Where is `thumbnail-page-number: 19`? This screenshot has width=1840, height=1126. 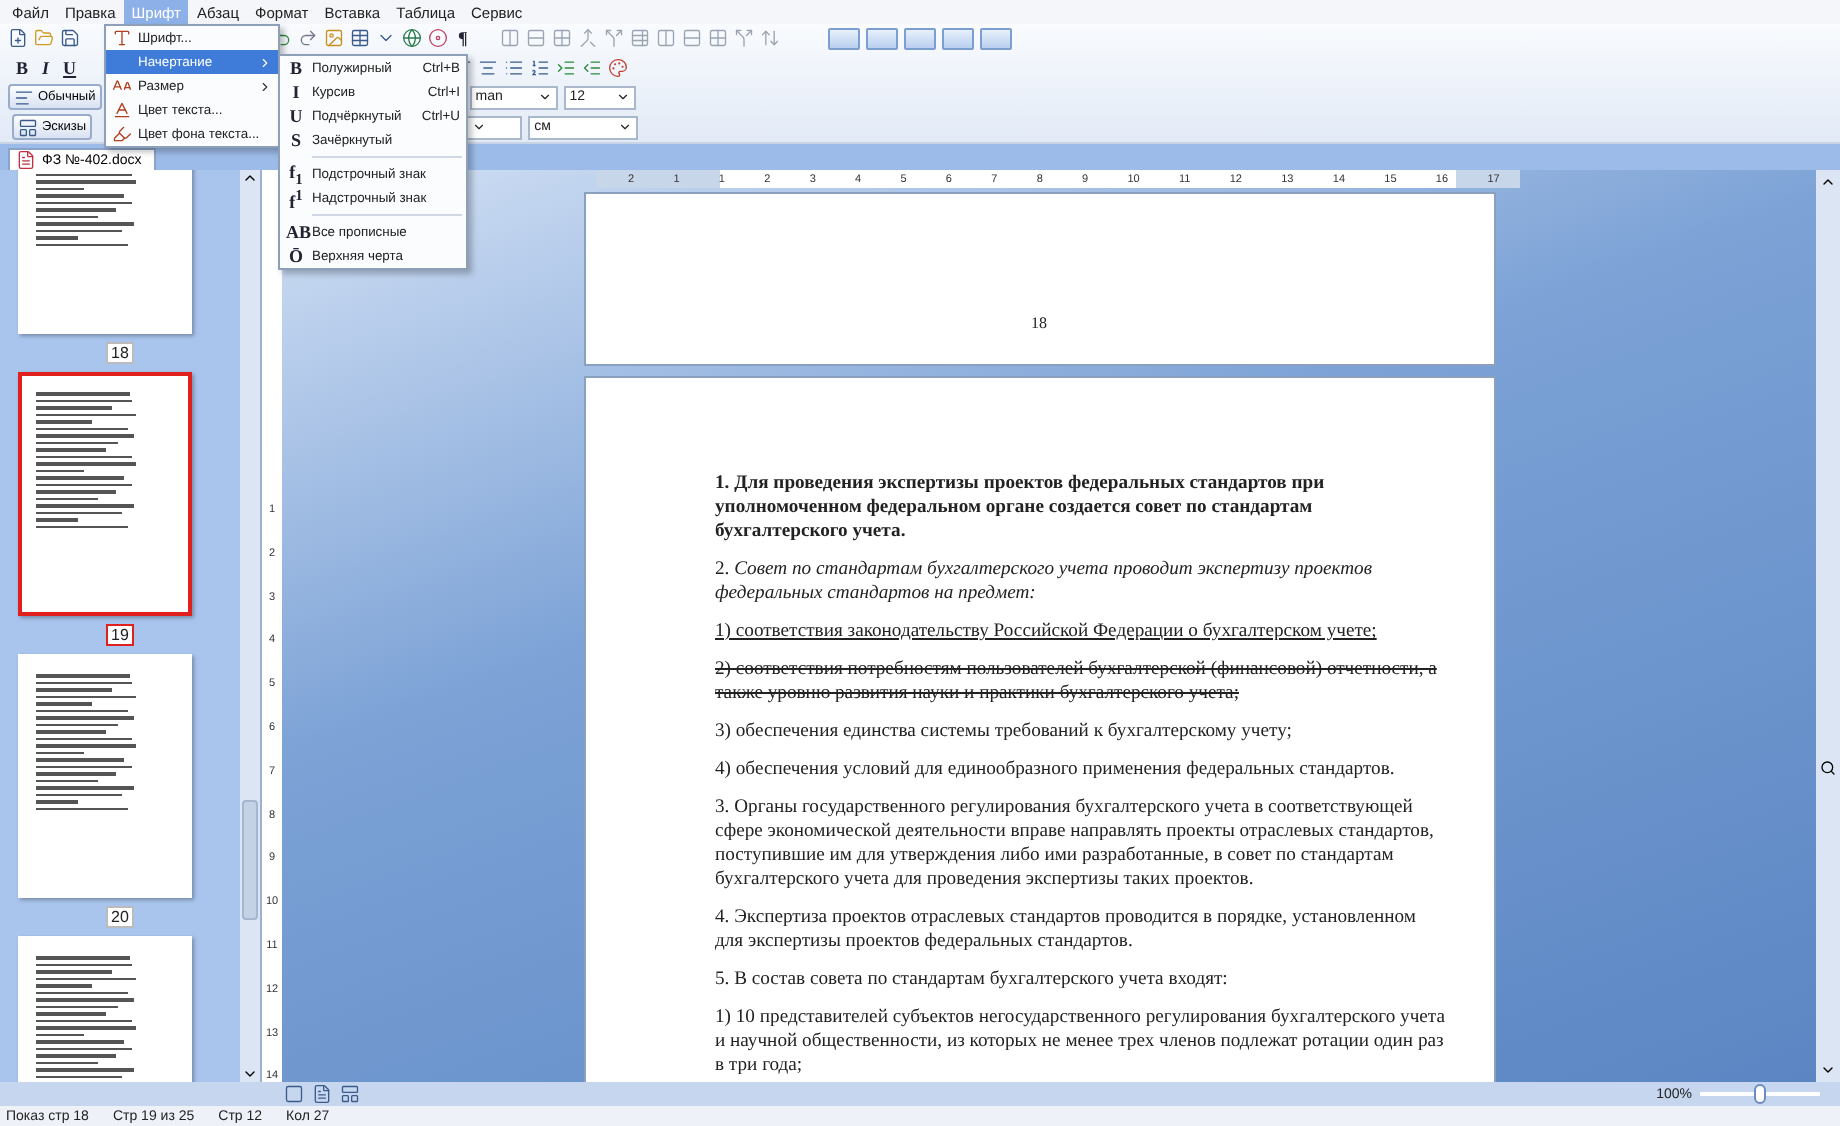 thumbnail-page-number: 19 is located at coordinates (120, 635).